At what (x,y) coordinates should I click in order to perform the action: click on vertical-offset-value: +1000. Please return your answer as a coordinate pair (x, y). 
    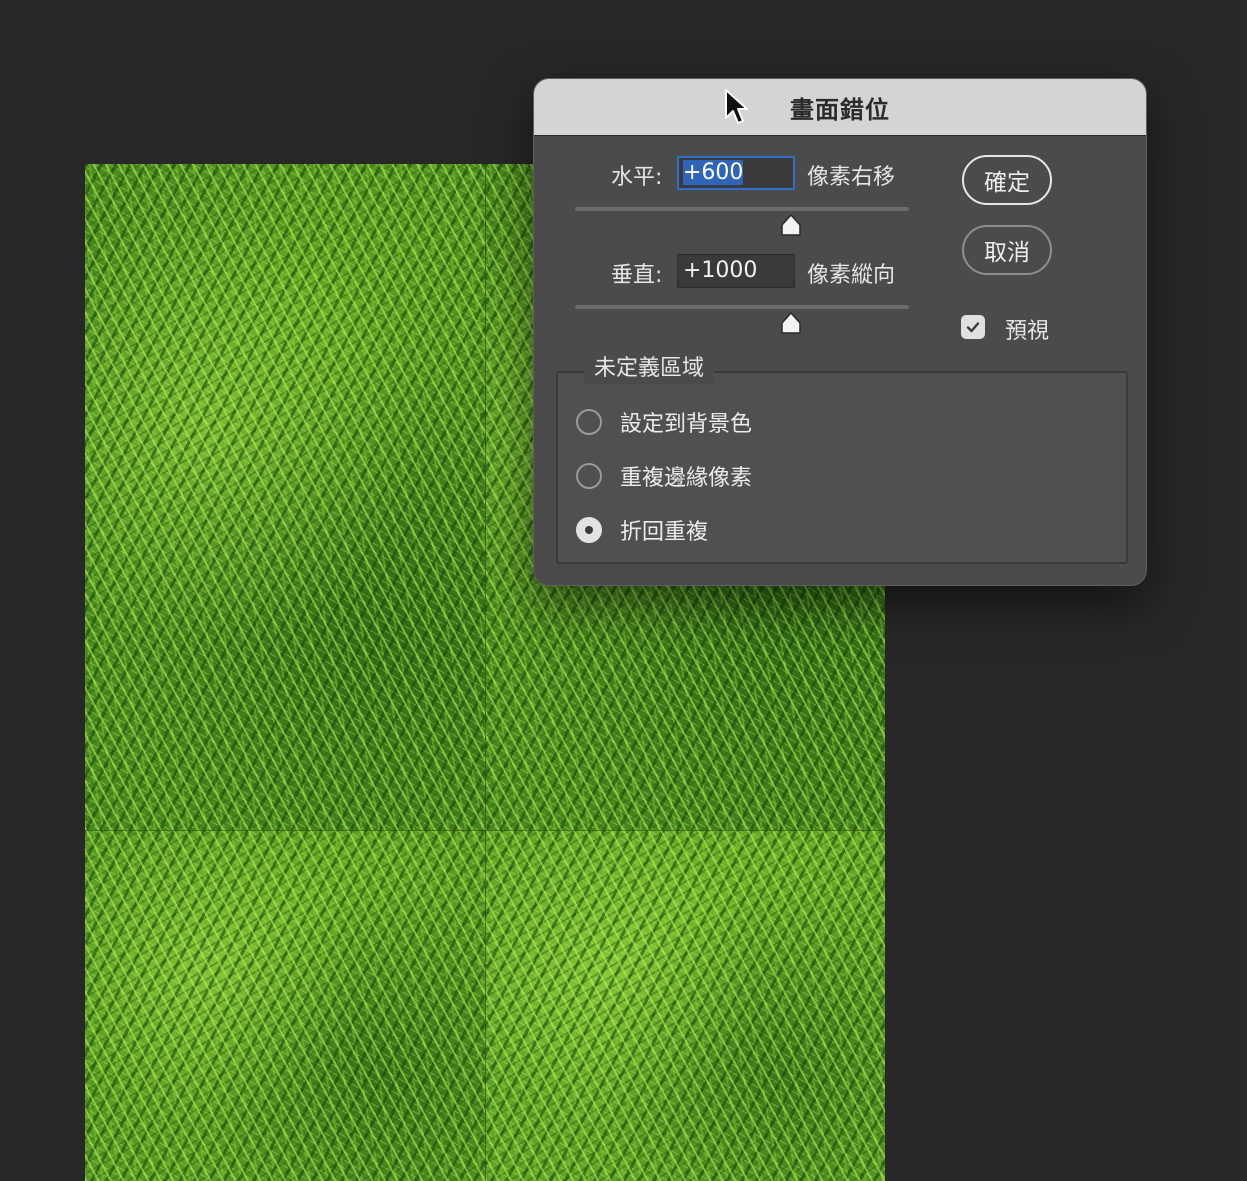
    Looking at the image, I should click on (720, 270).